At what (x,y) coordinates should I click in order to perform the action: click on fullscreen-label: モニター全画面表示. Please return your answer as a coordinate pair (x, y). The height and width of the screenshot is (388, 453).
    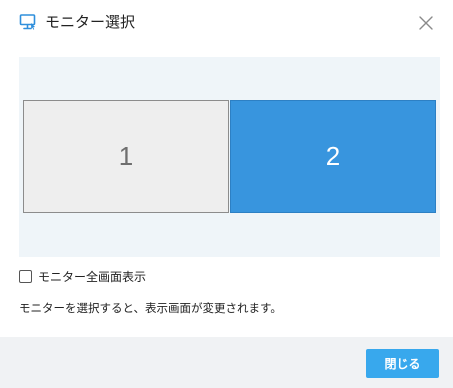
    Looking at the image, I should click on (92, 276).